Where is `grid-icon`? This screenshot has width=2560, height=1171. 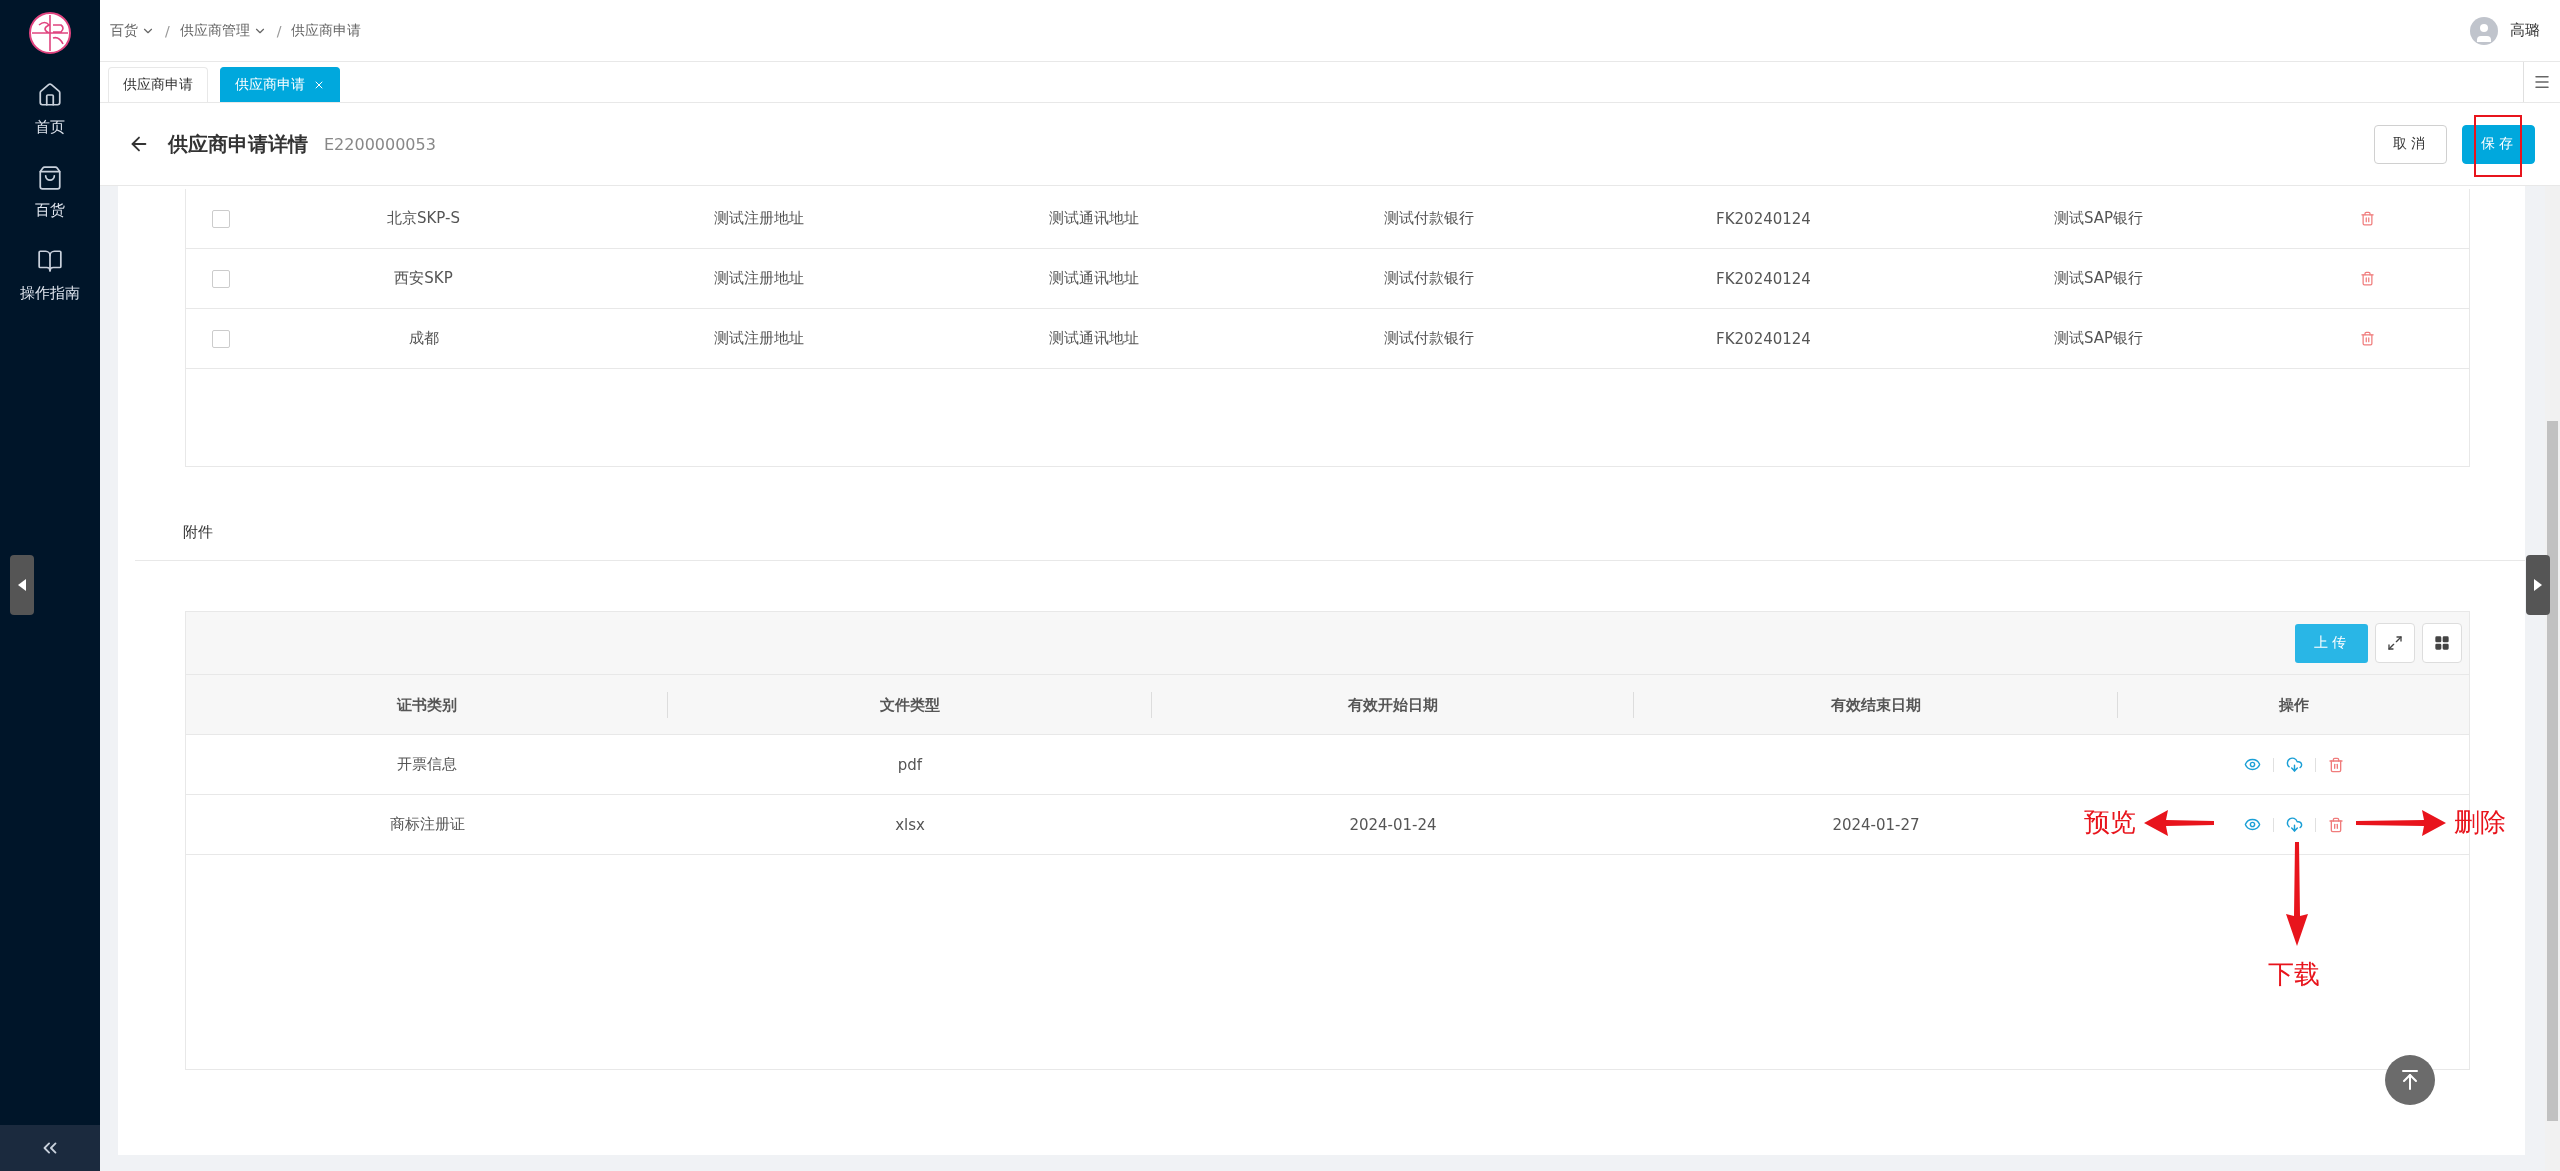
grid-icon is located at coordinates (2442, 643).